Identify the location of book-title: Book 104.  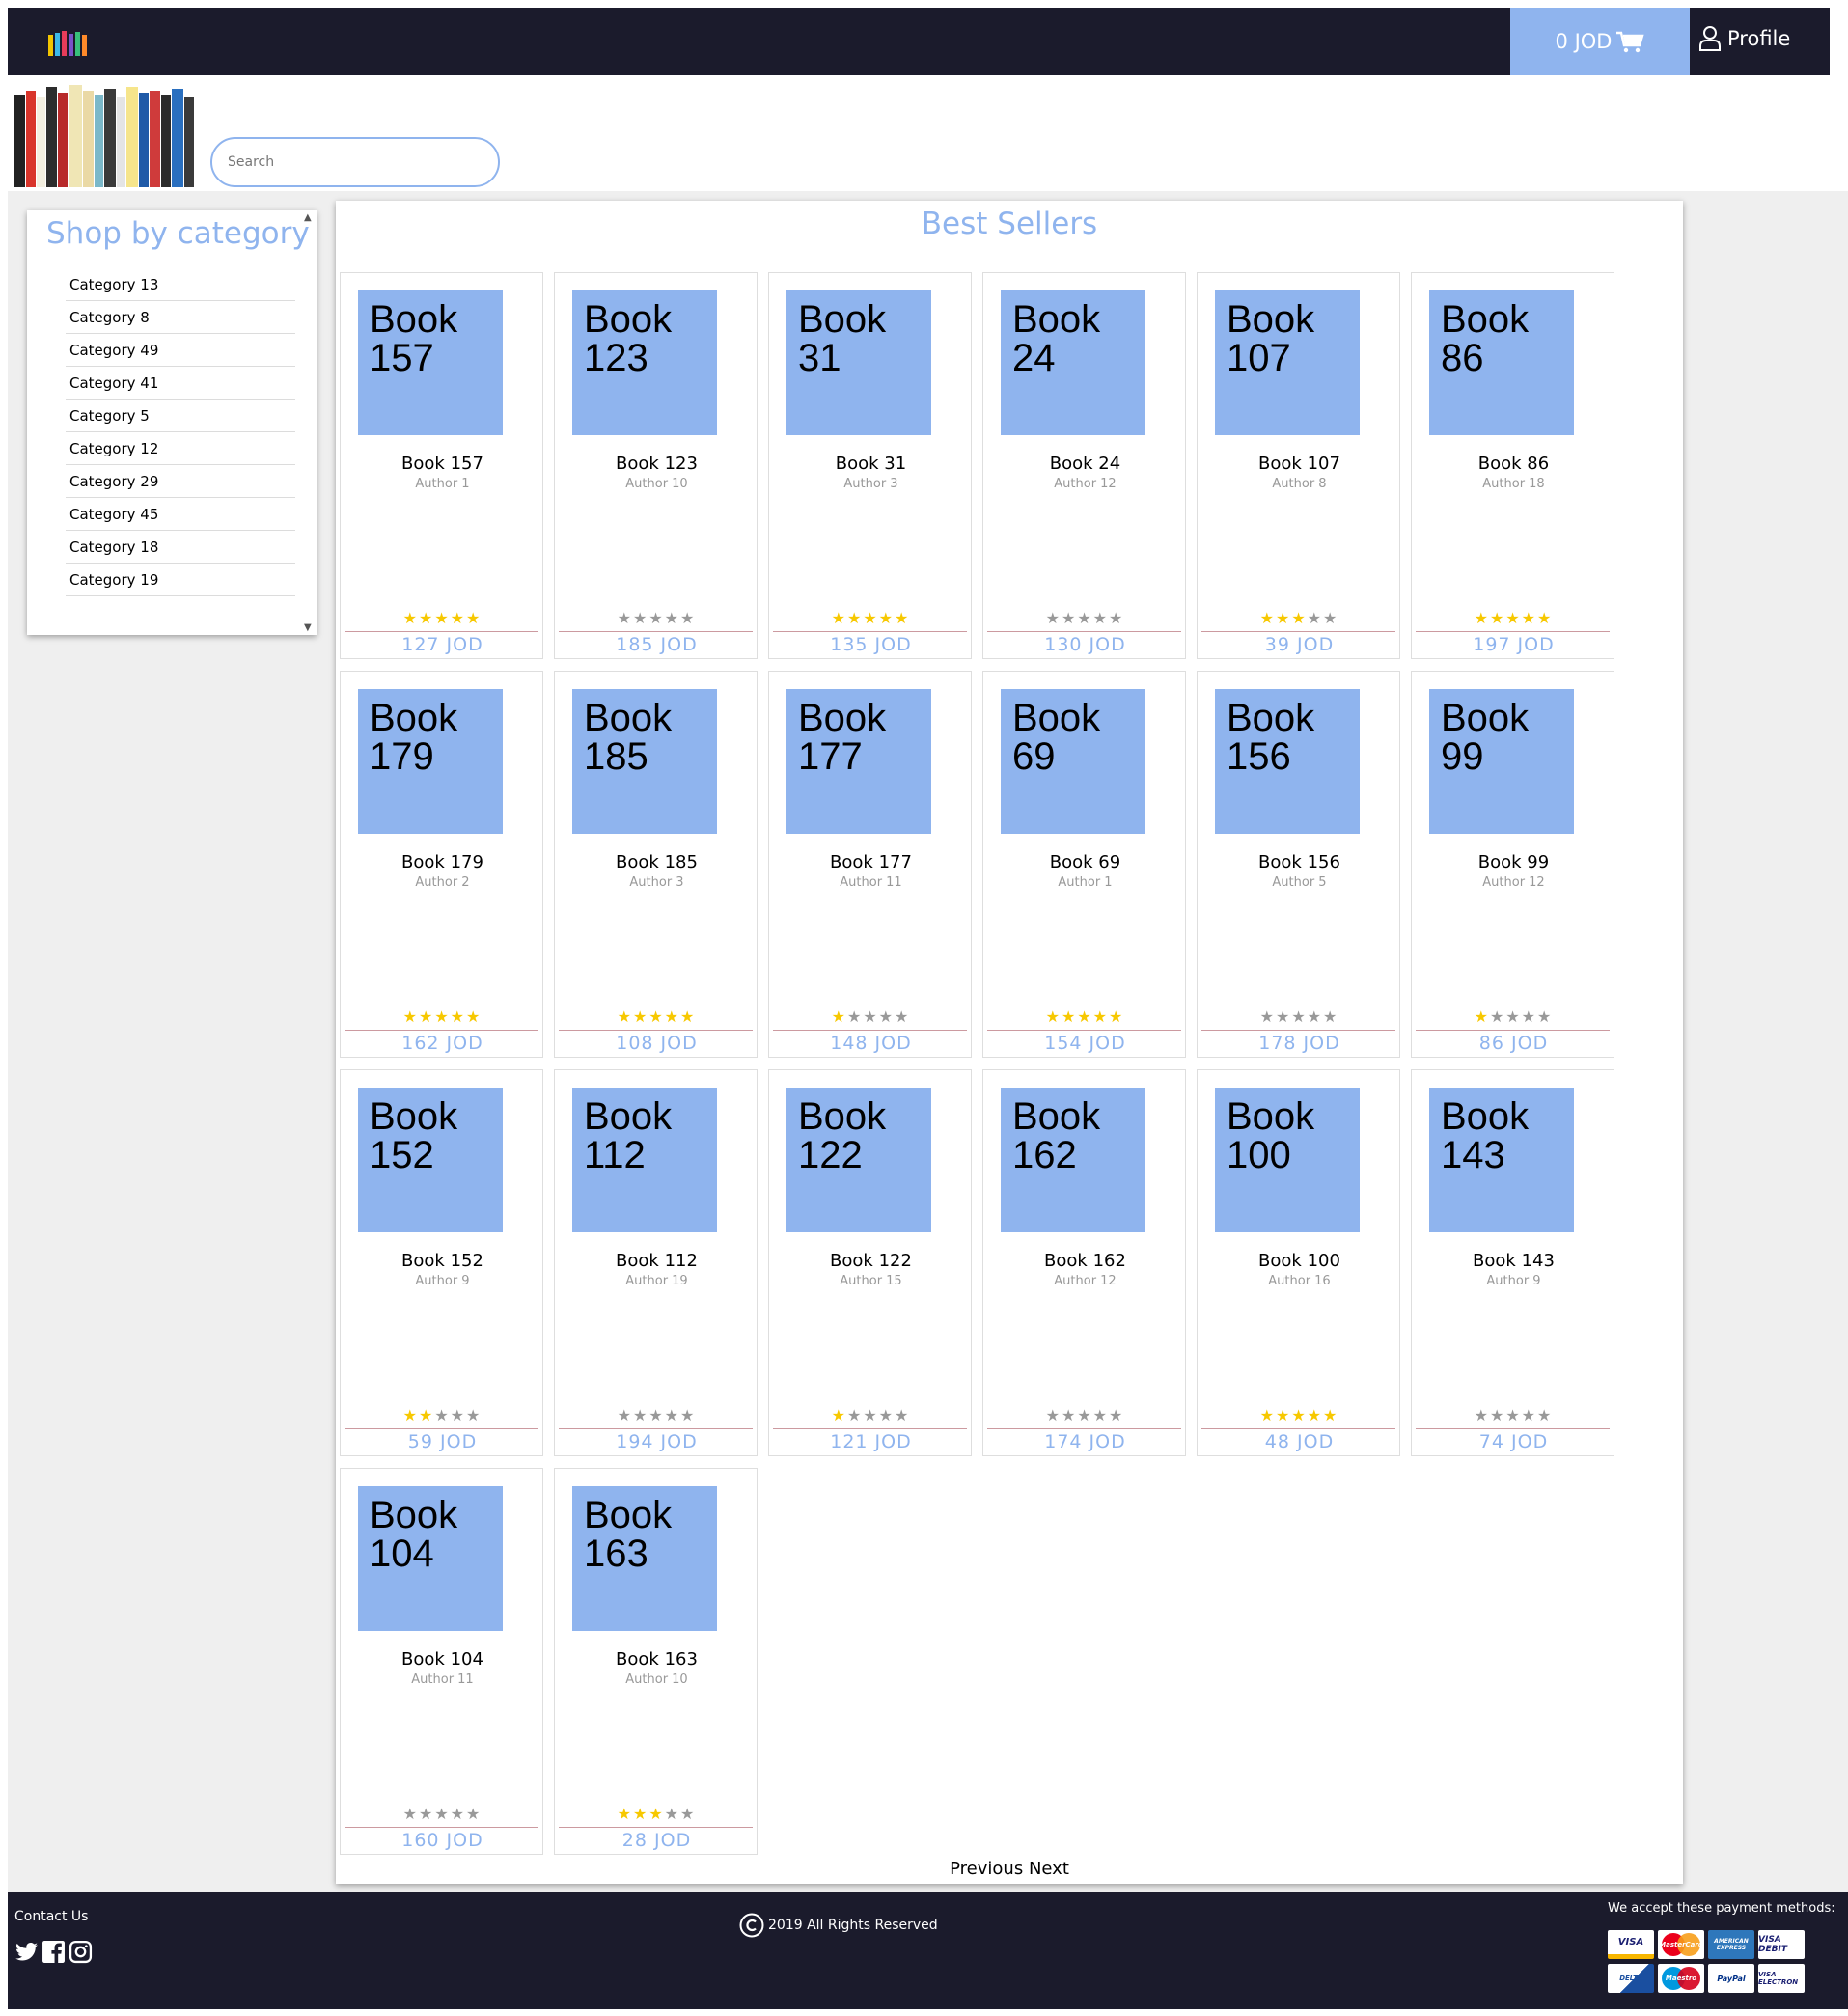
(442, 1659).